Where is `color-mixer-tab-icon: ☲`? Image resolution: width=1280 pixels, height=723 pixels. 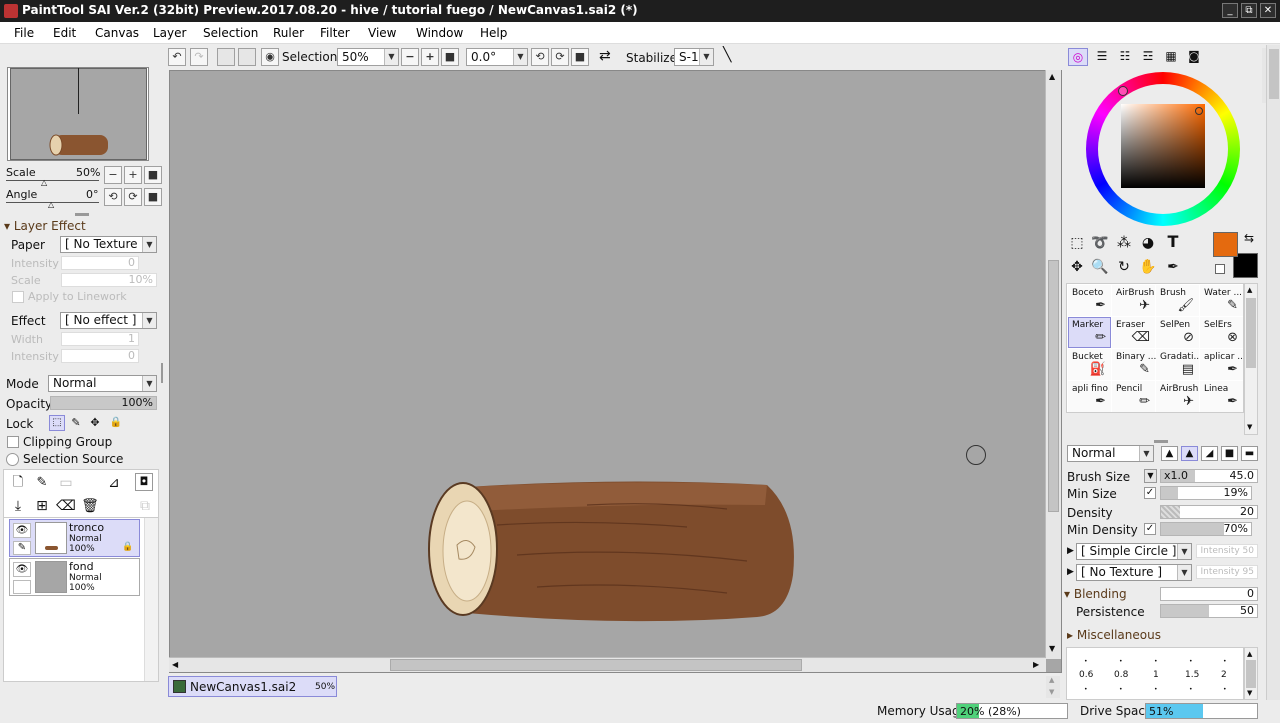 color-mixer-tab-icon: ☲ is located at coordinates (1148, 57).